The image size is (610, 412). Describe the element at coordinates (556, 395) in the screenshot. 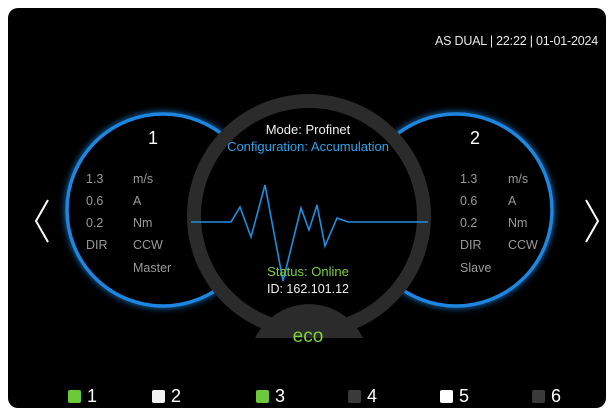

I see `channel-6-label: 6` at that location.